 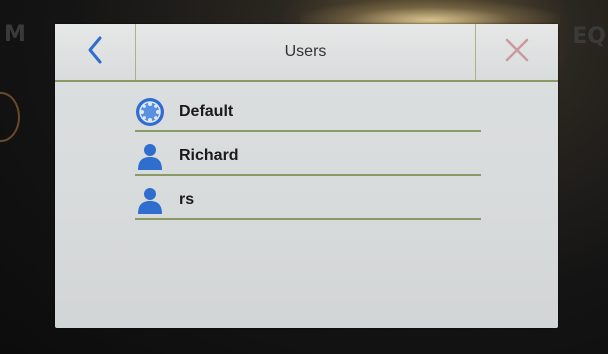 I want to click on user-item-richard: Richard, so click(x=308, y=156).